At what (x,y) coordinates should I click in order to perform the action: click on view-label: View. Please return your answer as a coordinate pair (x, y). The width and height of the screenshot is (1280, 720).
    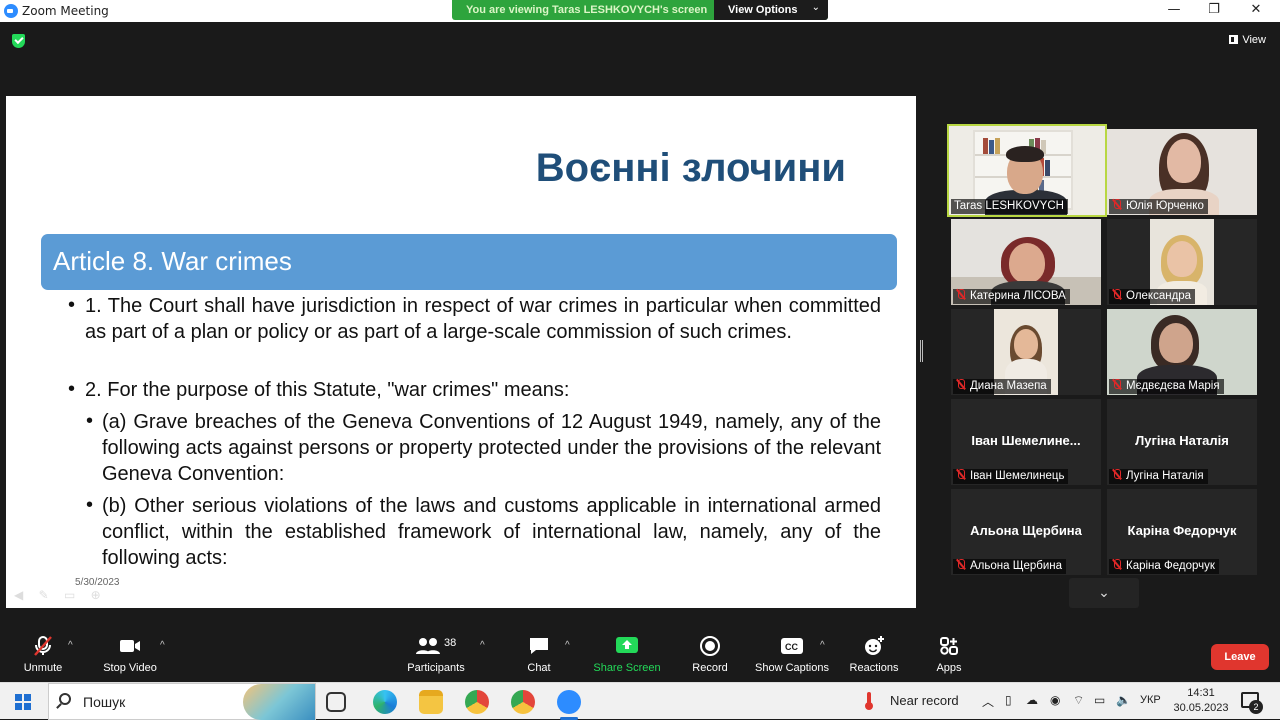
    Looking at the image, I should click on (1254, 40).